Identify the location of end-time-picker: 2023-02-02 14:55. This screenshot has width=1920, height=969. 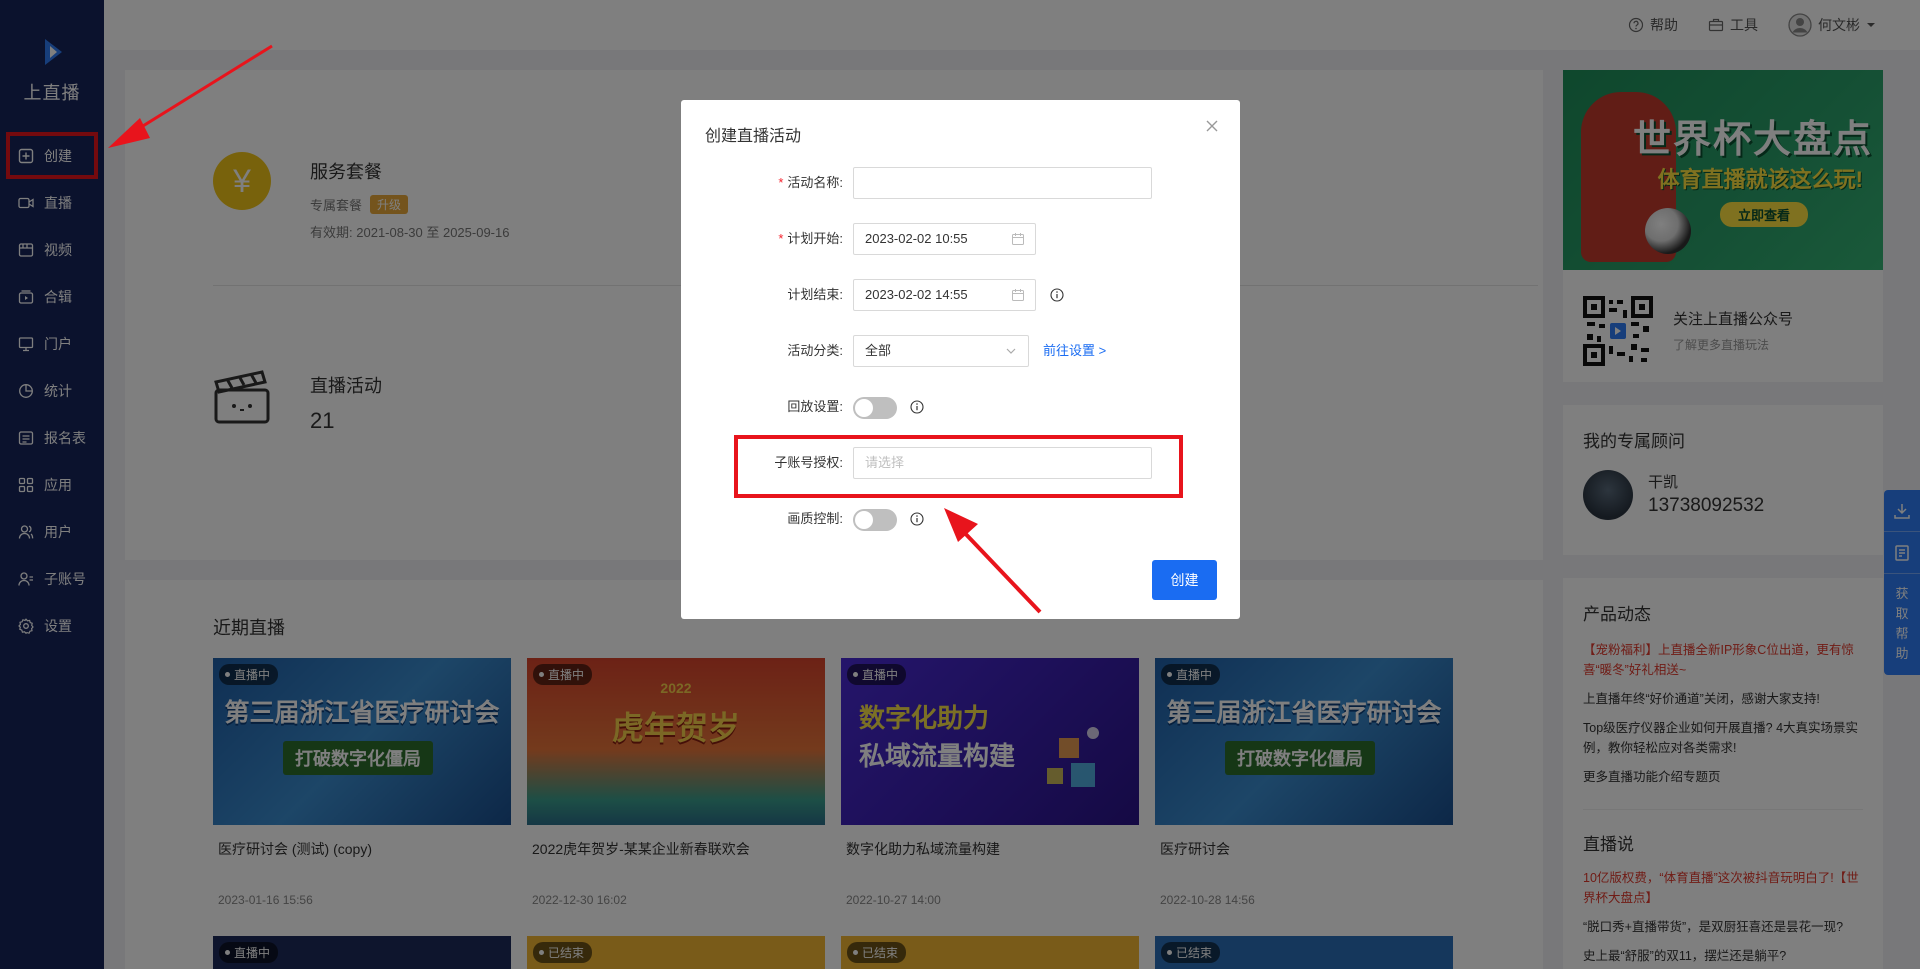
(944, 295).